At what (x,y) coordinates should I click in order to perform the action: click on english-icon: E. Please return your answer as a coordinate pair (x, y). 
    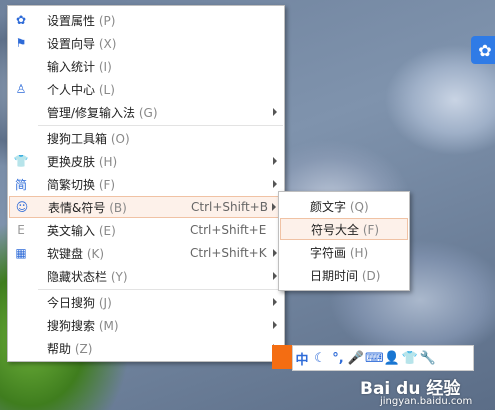
    Looking at the image, I should click on (21, 230).